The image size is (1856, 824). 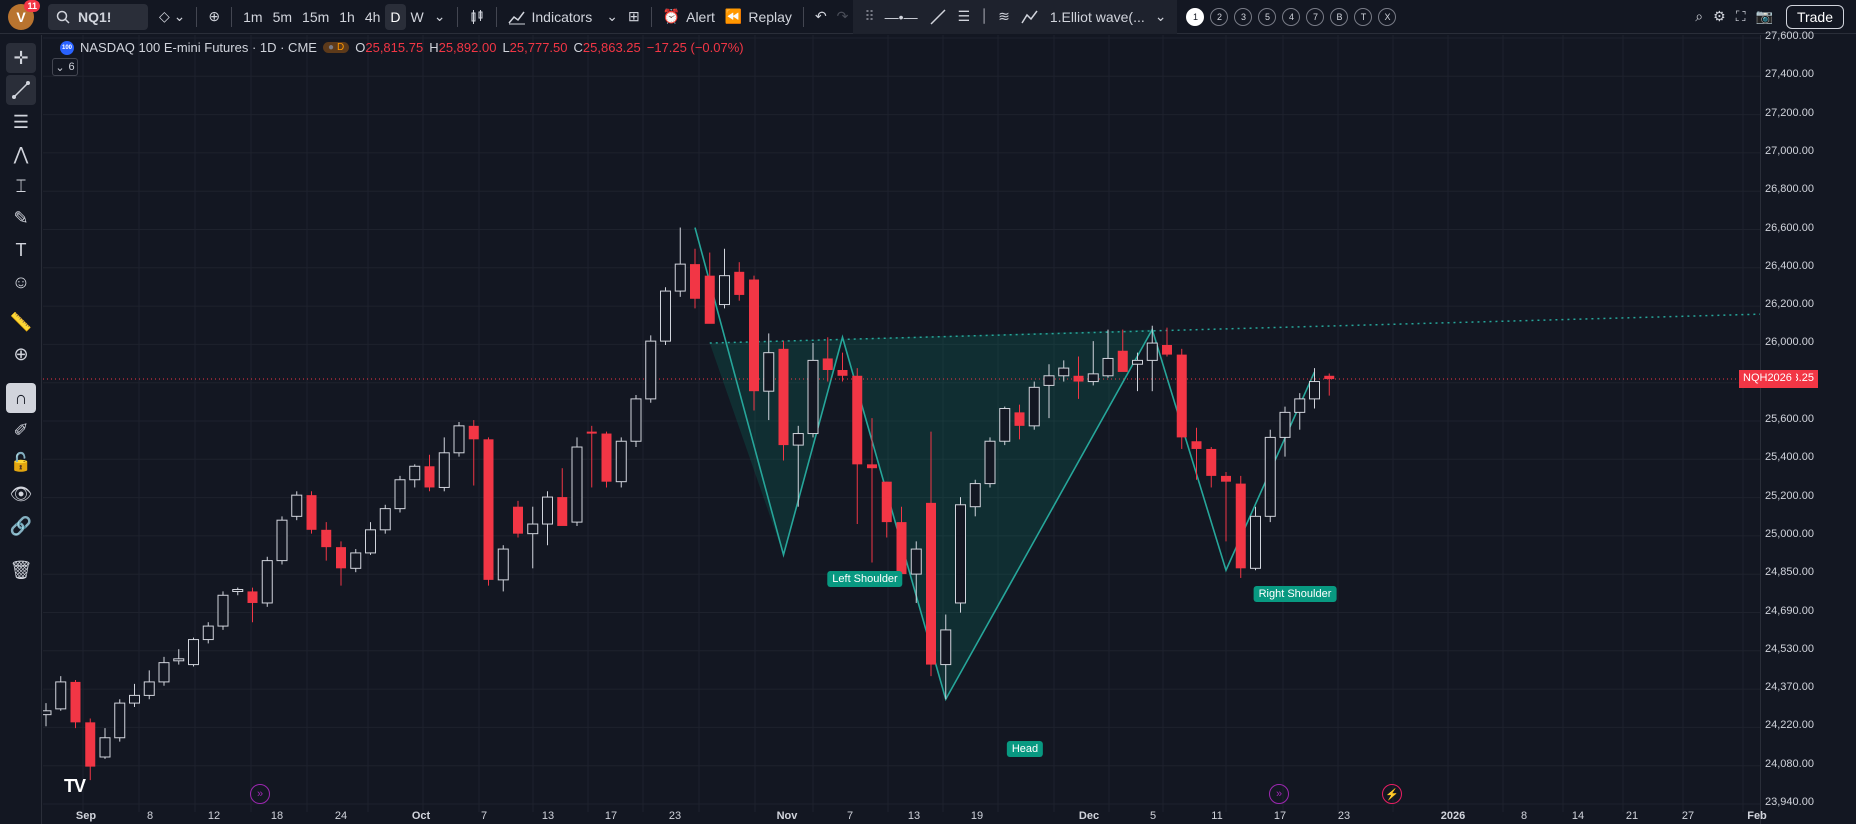 I want to click on price-label: 24,220.00, so click(x=1789, y=725).